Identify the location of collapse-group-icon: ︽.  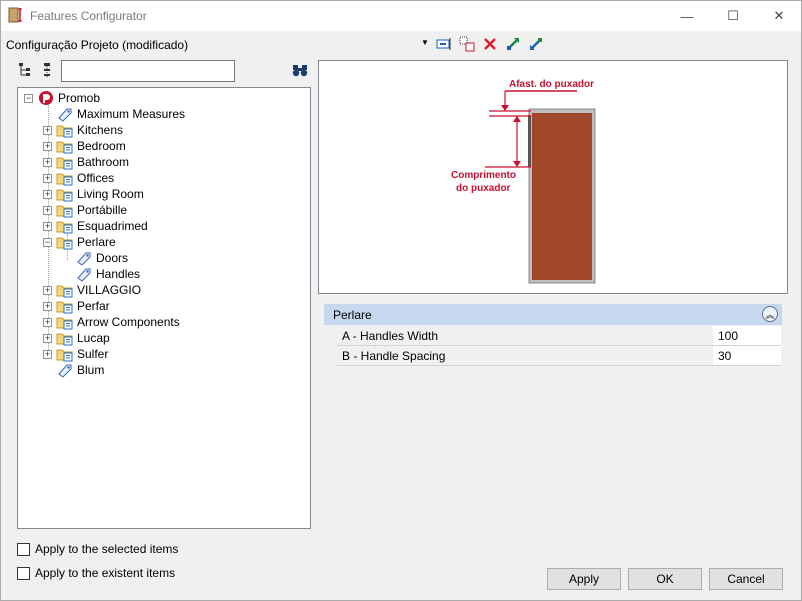
(770, 314).